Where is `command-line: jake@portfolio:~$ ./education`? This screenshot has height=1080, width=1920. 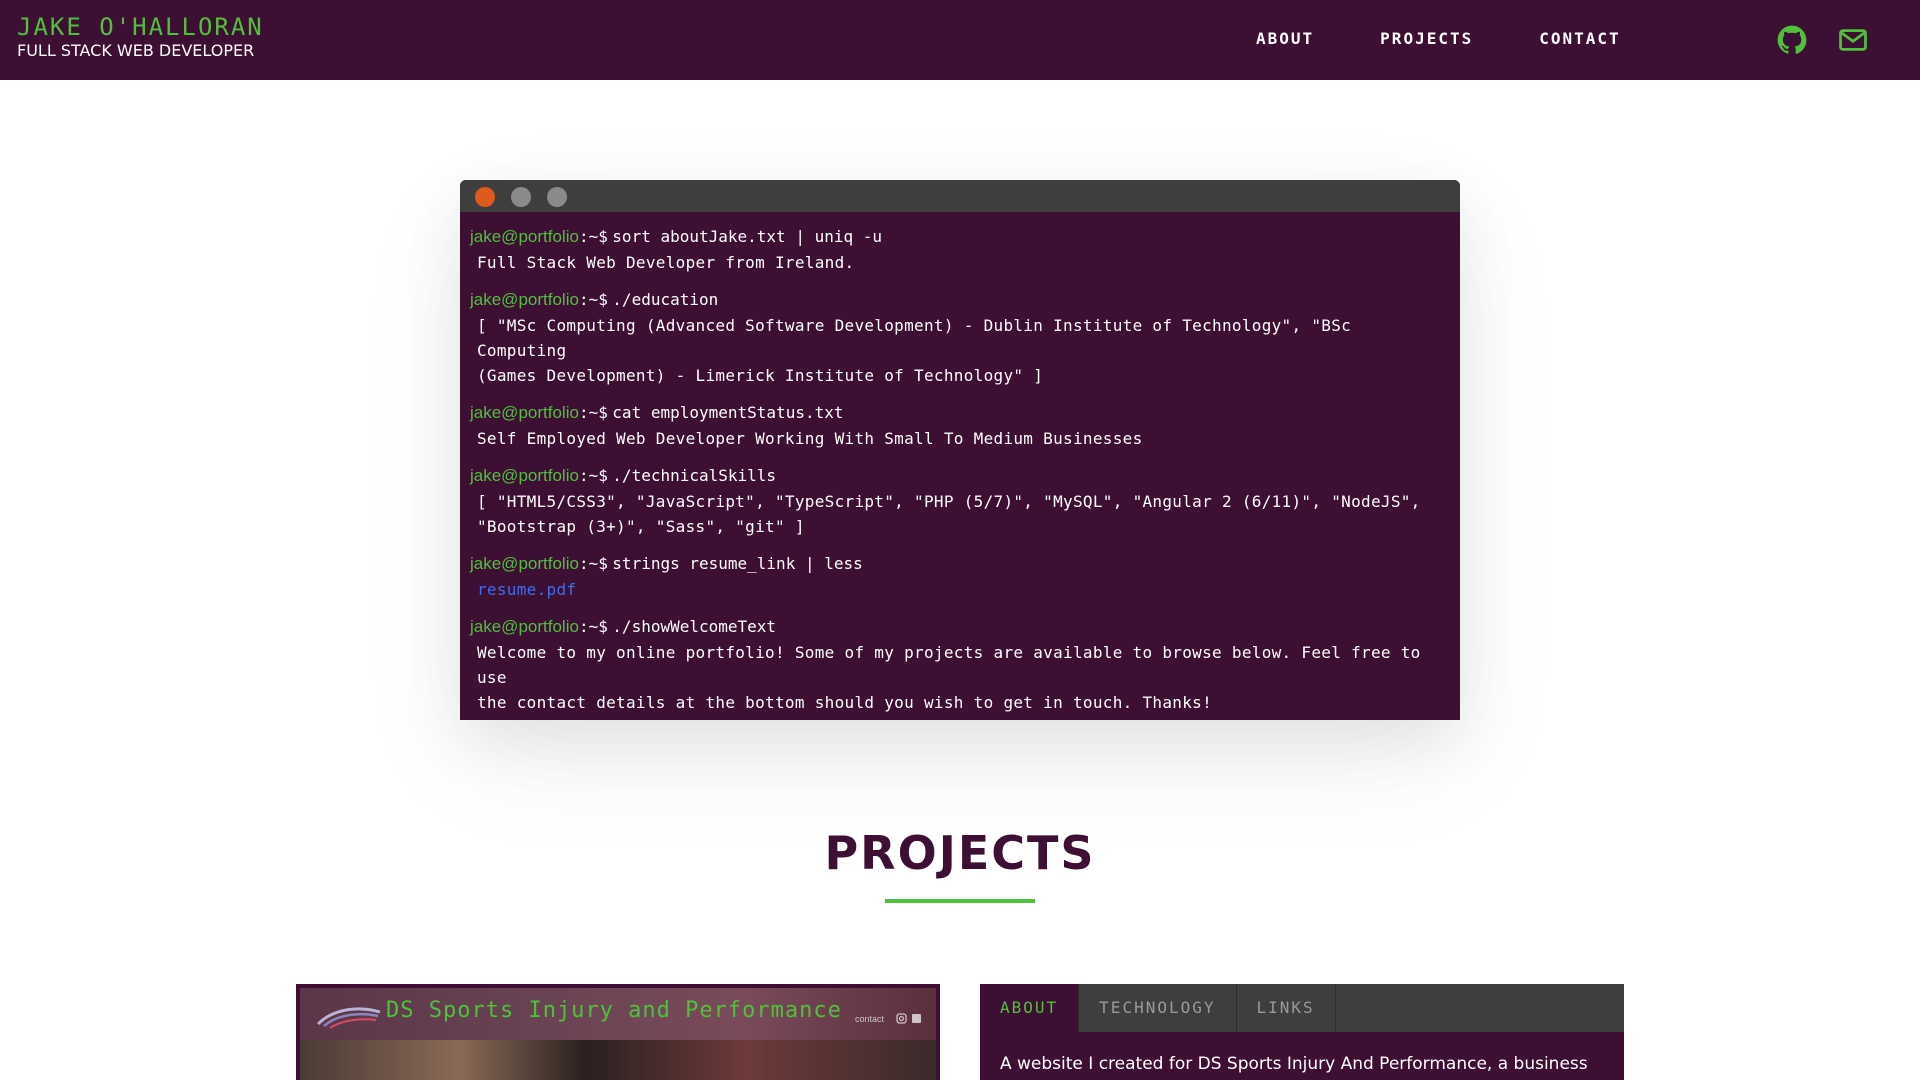 command-line: jake@portfolio:~$ ./education is located at coordinates (960, 300).